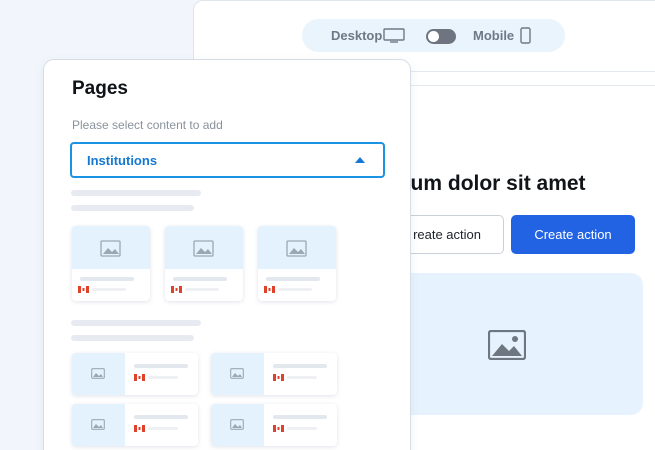 The height and width of the screenshot is (450, 655). I want to click on monitor-icon, so click(394, 35).